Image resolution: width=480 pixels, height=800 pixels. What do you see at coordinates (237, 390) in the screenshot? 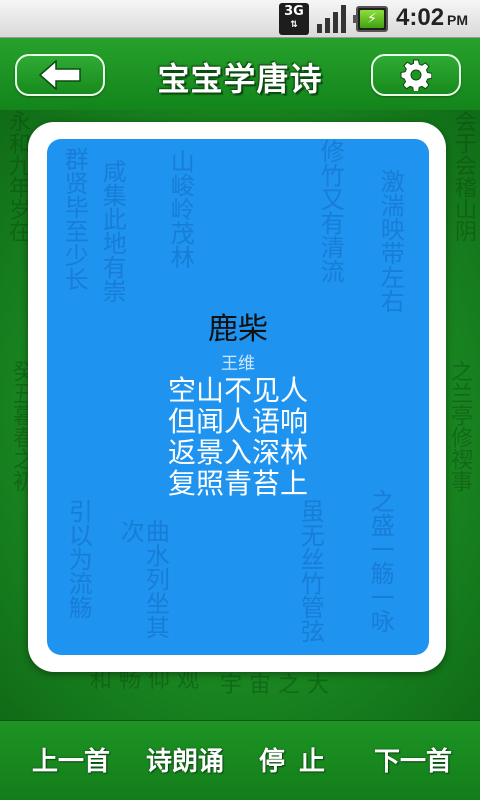
I see `poem-line: 空山不见人` at bounding box center [237, 390].